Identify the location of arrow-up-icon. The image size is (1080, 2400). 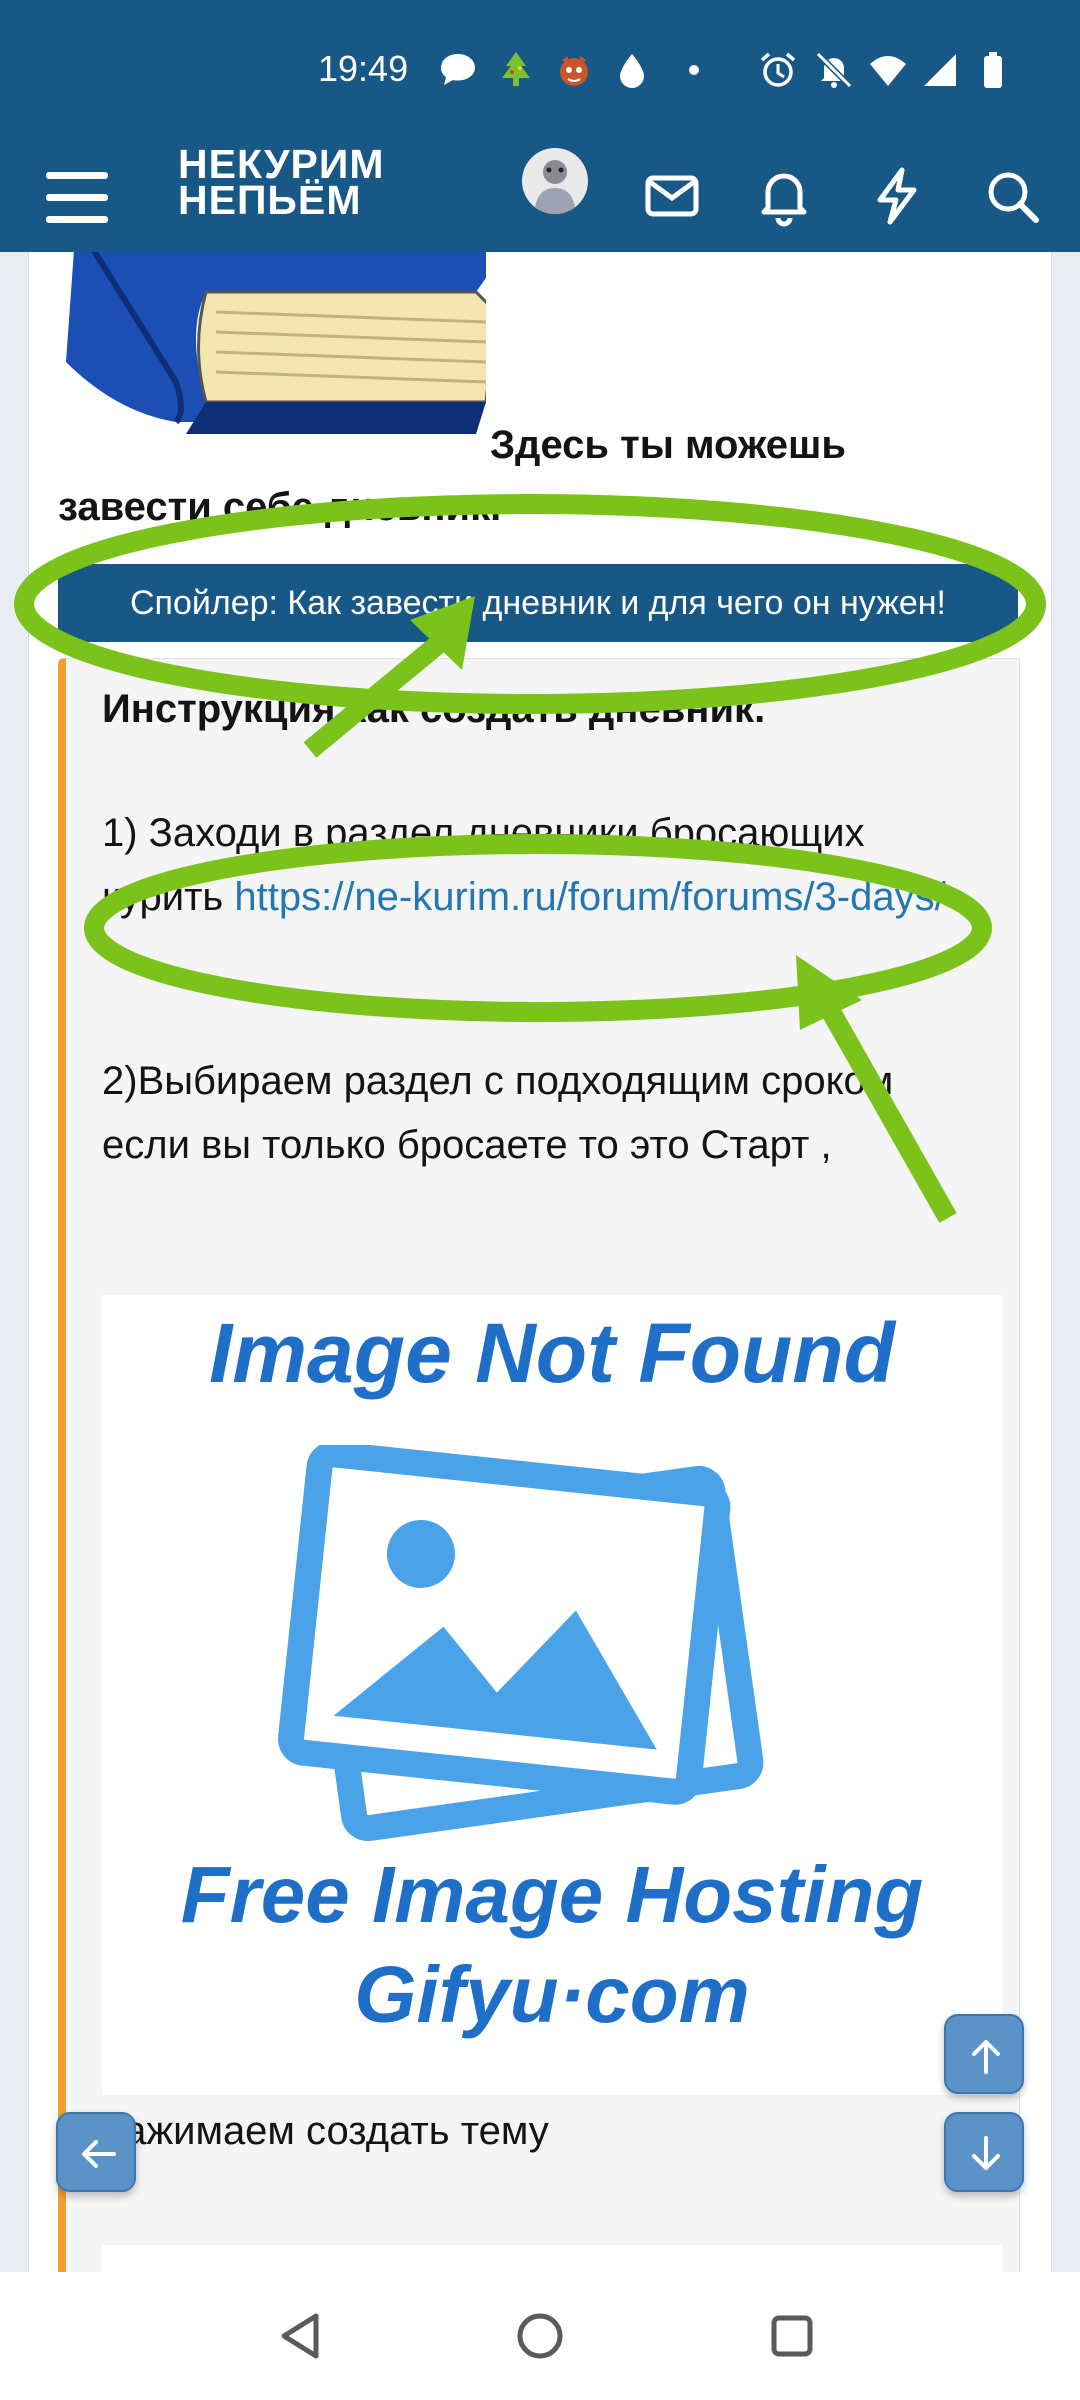
(986, 2057).